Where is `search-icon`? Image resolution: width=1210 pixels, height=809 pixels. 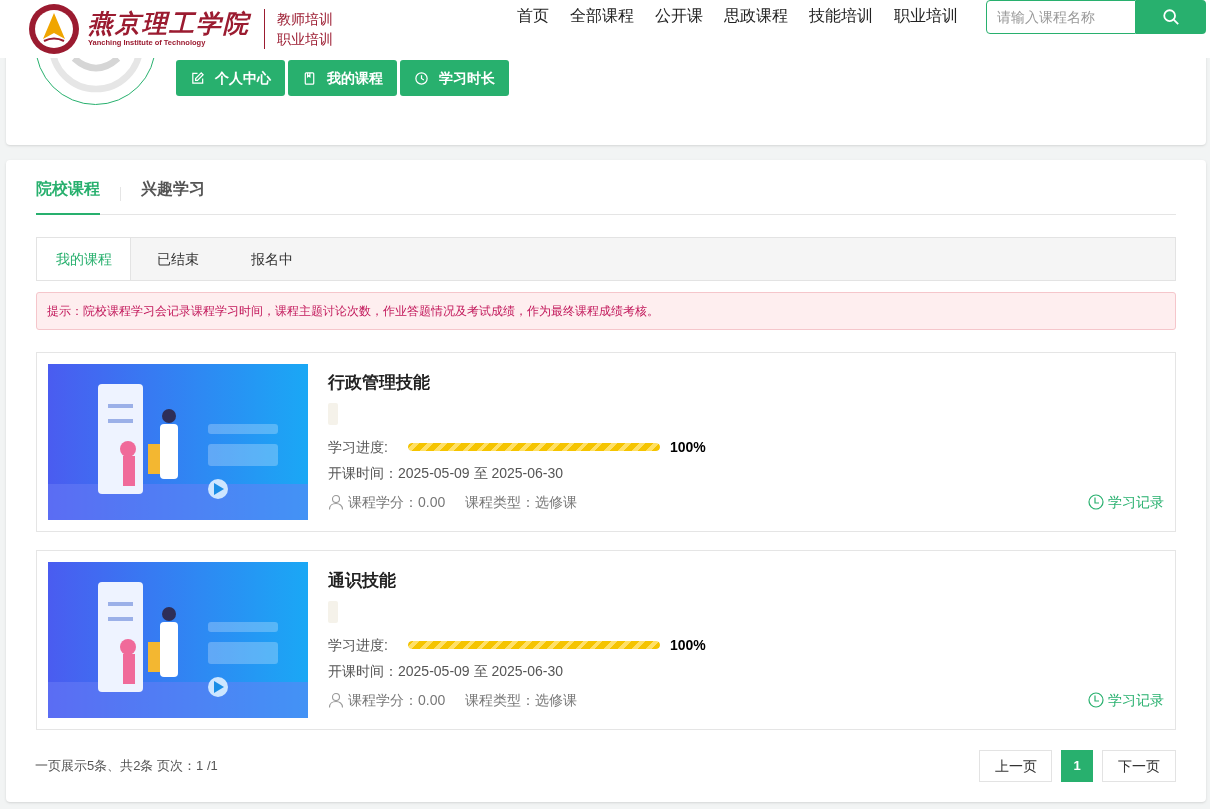
search-icon is located at coordinates (1171, 17).